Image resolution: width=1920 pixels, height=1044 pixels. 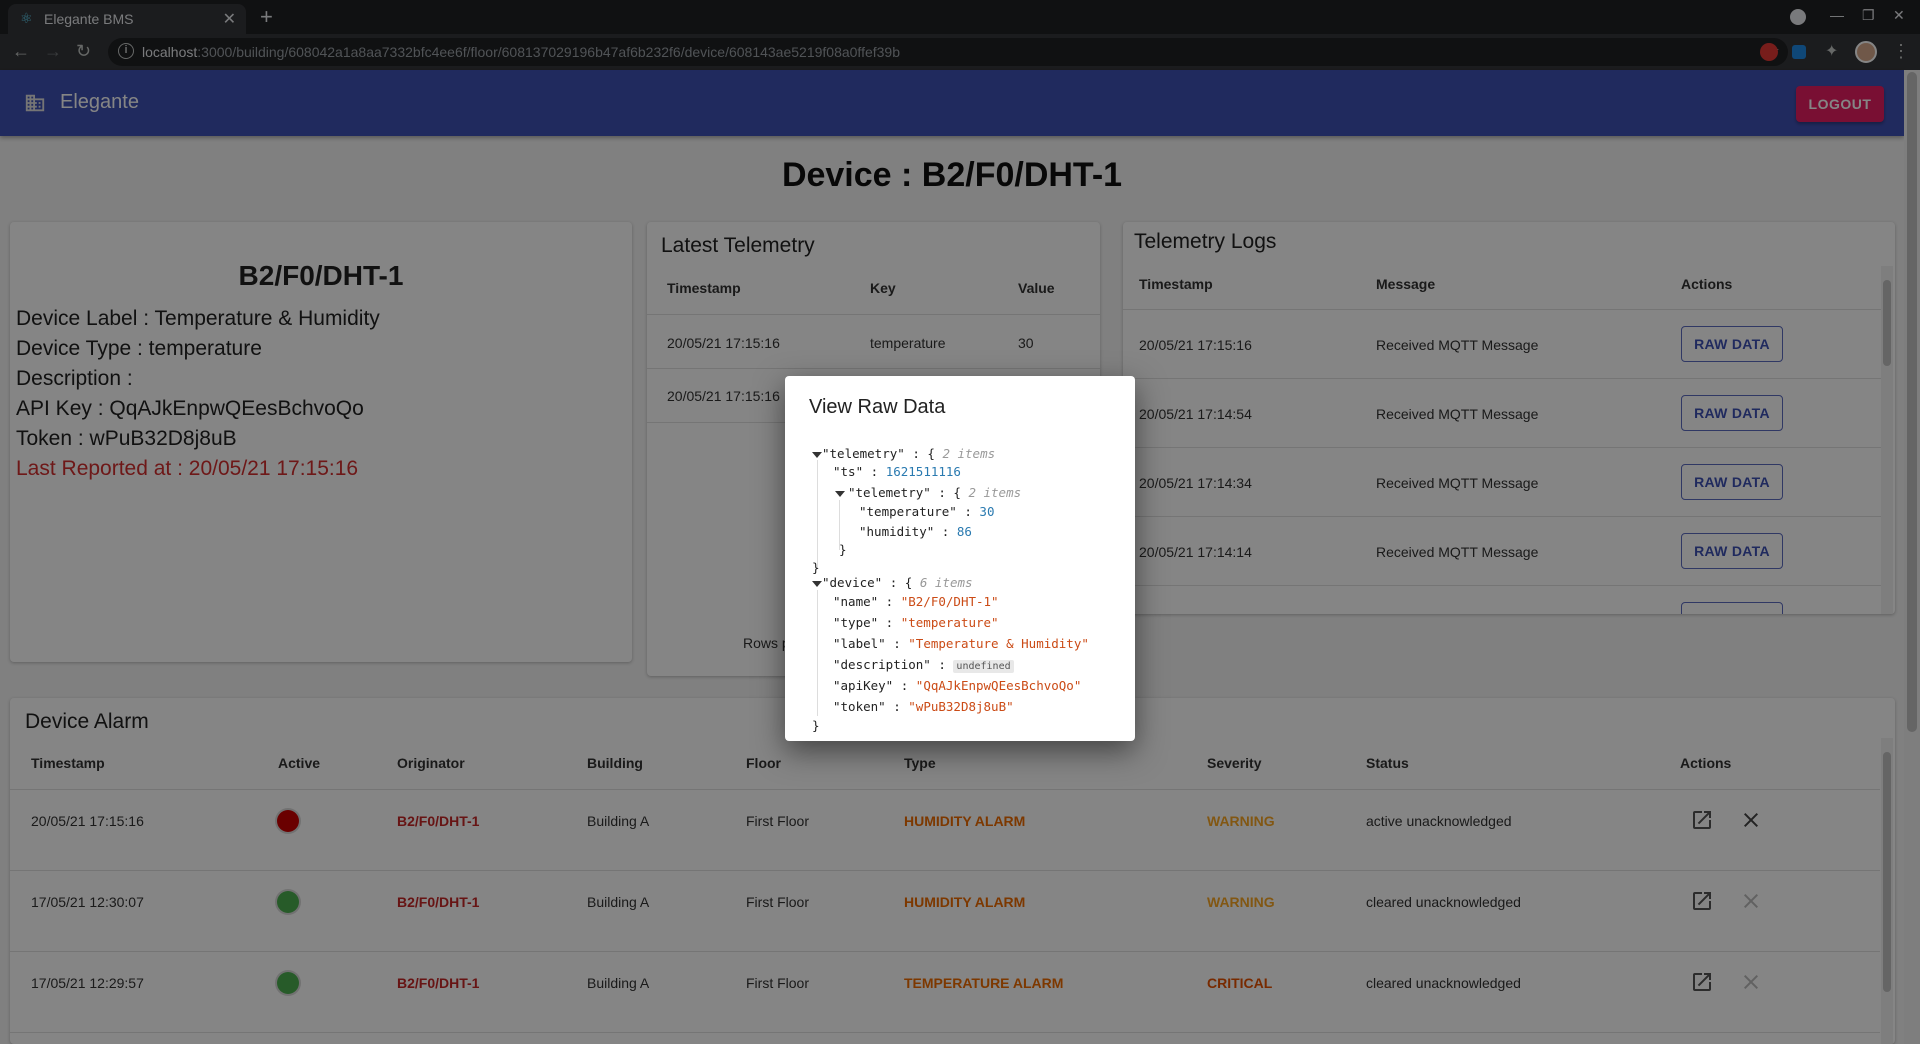 What do you see at coordinates (877, 407) in the screenshot?
I see `dialog-title: View Raw Data` at bounding box center [877, 407].